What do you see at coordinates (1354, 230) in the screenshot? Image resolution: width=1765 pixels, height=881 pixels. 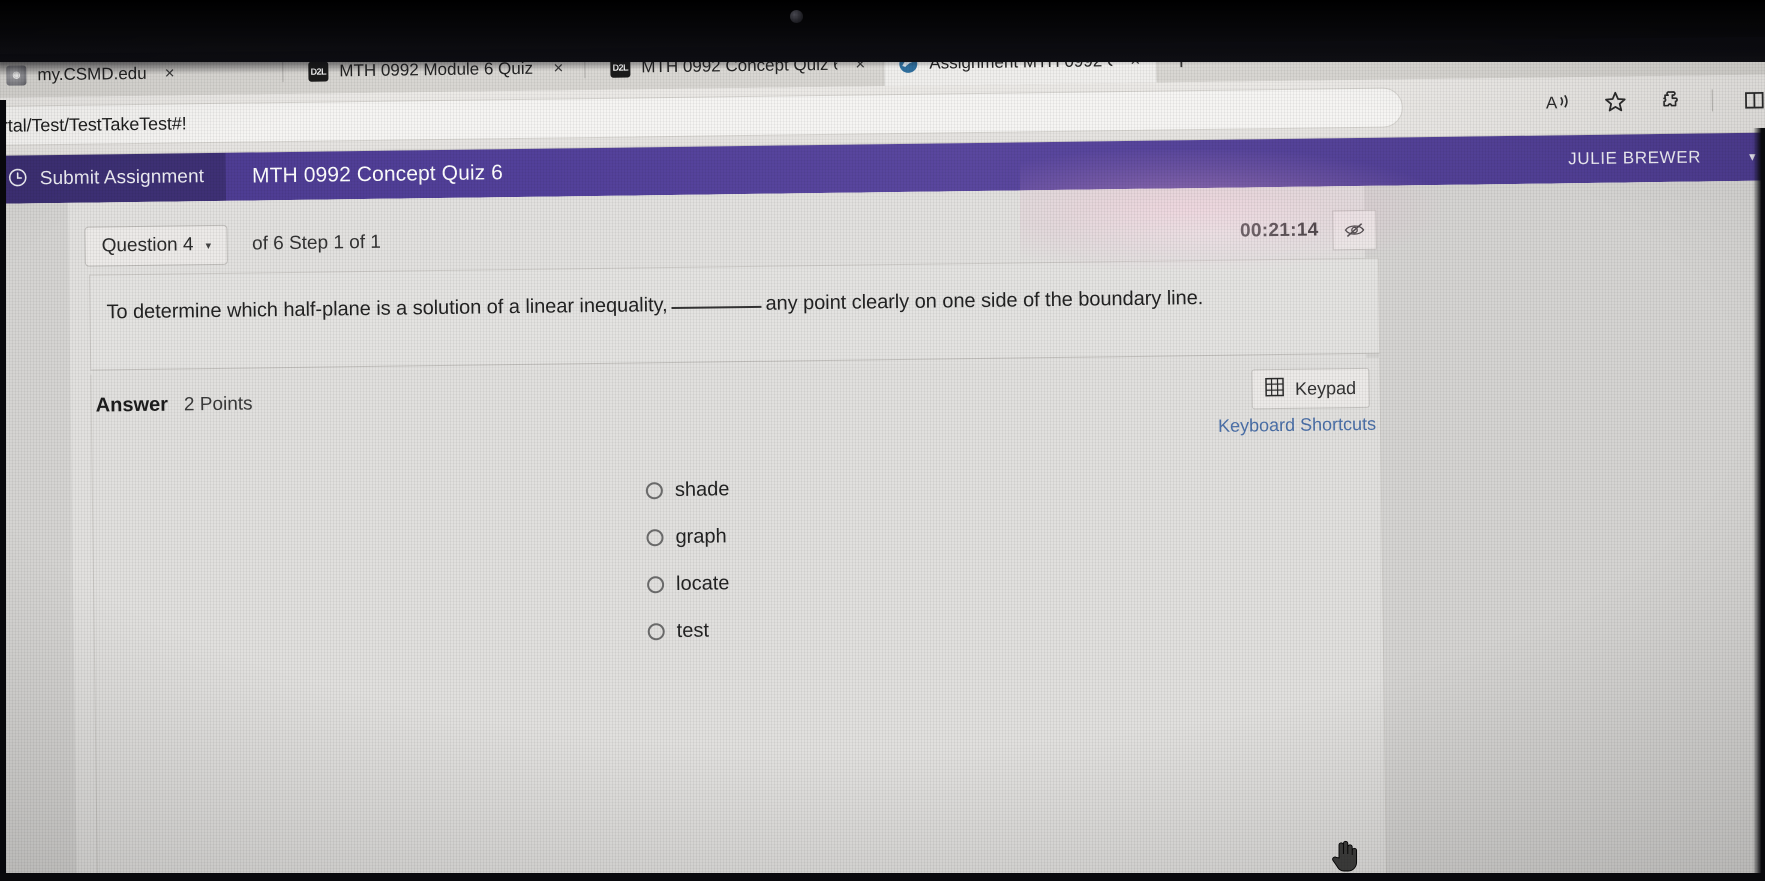 I see `eye-slash-icon` at bounding box center [1354, 230].